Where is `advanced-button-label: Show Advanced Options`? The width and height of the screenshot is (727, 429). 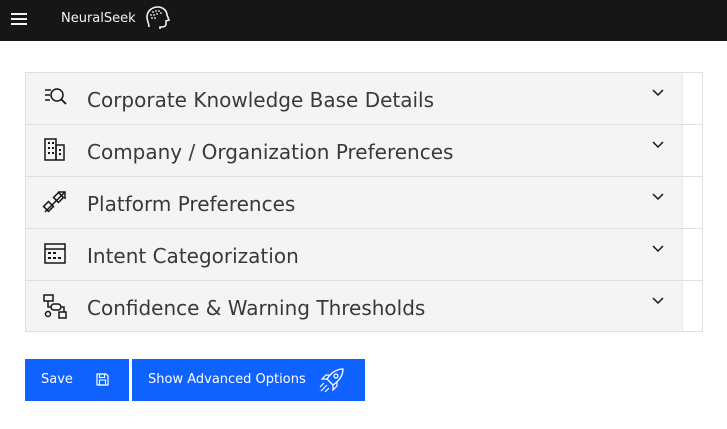 advanced-button-label: Show Advanced Options is located at coordinates (227, 379).